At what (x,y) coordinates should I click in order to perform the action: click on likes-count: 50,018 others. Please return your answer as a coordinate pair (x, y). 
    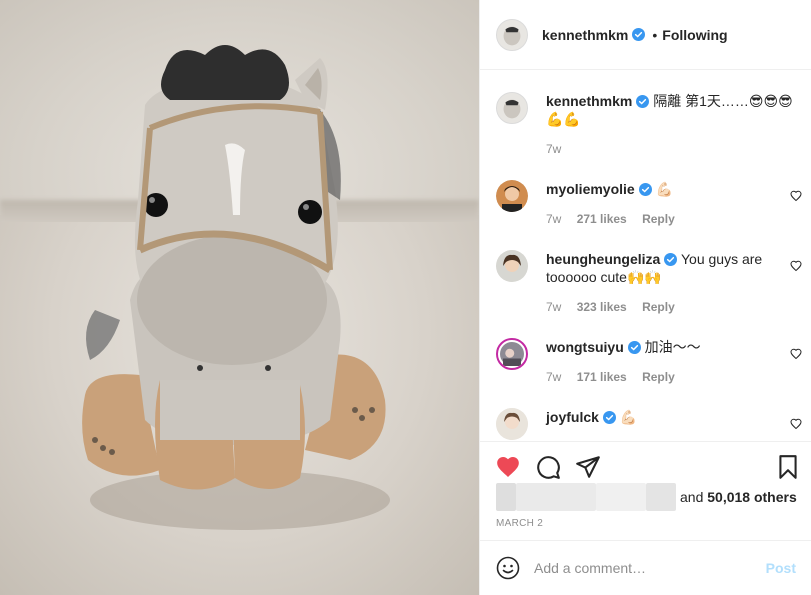
    Looking at the image, I should click on (752, 497).